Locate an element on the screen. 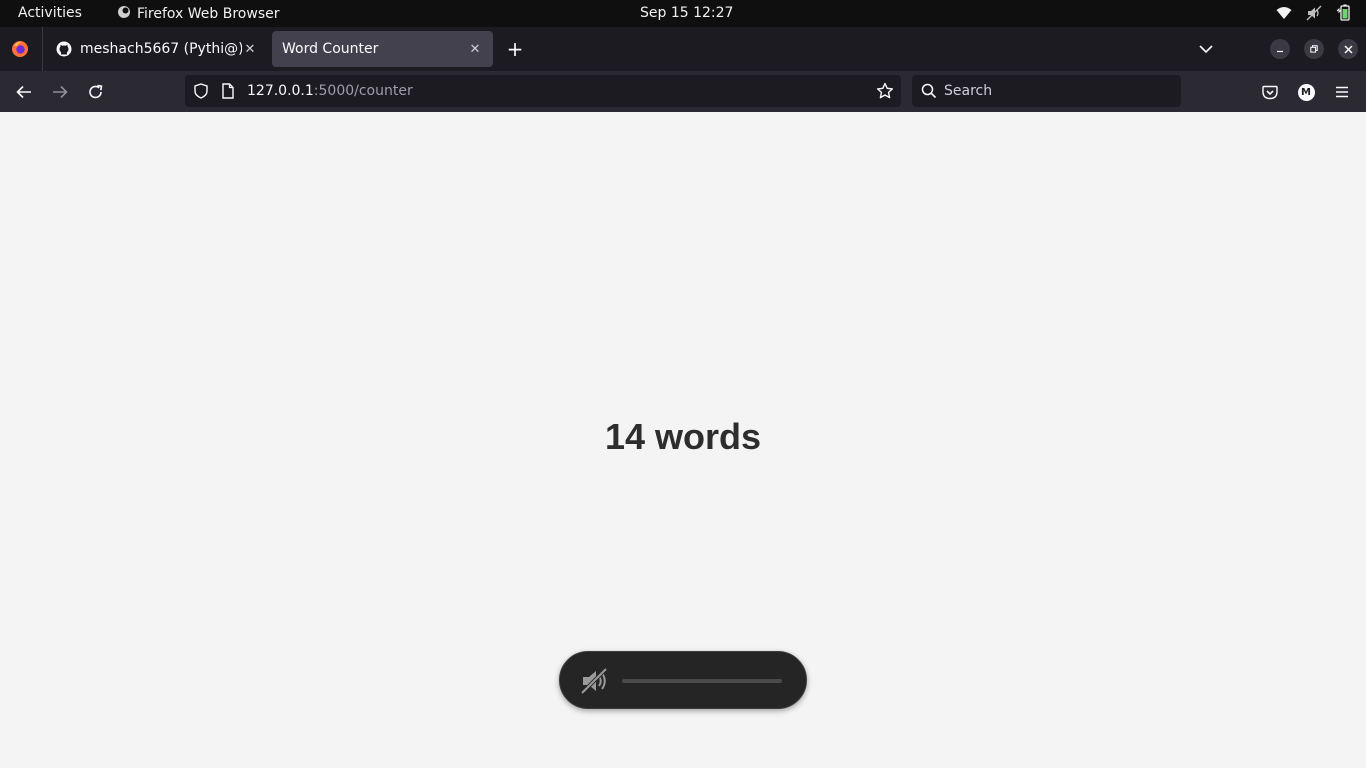 This screenshot has height=768, width=1366. tab-github: meshach5667 (Pythi@) ✕ is located at coordinates (157, 49).